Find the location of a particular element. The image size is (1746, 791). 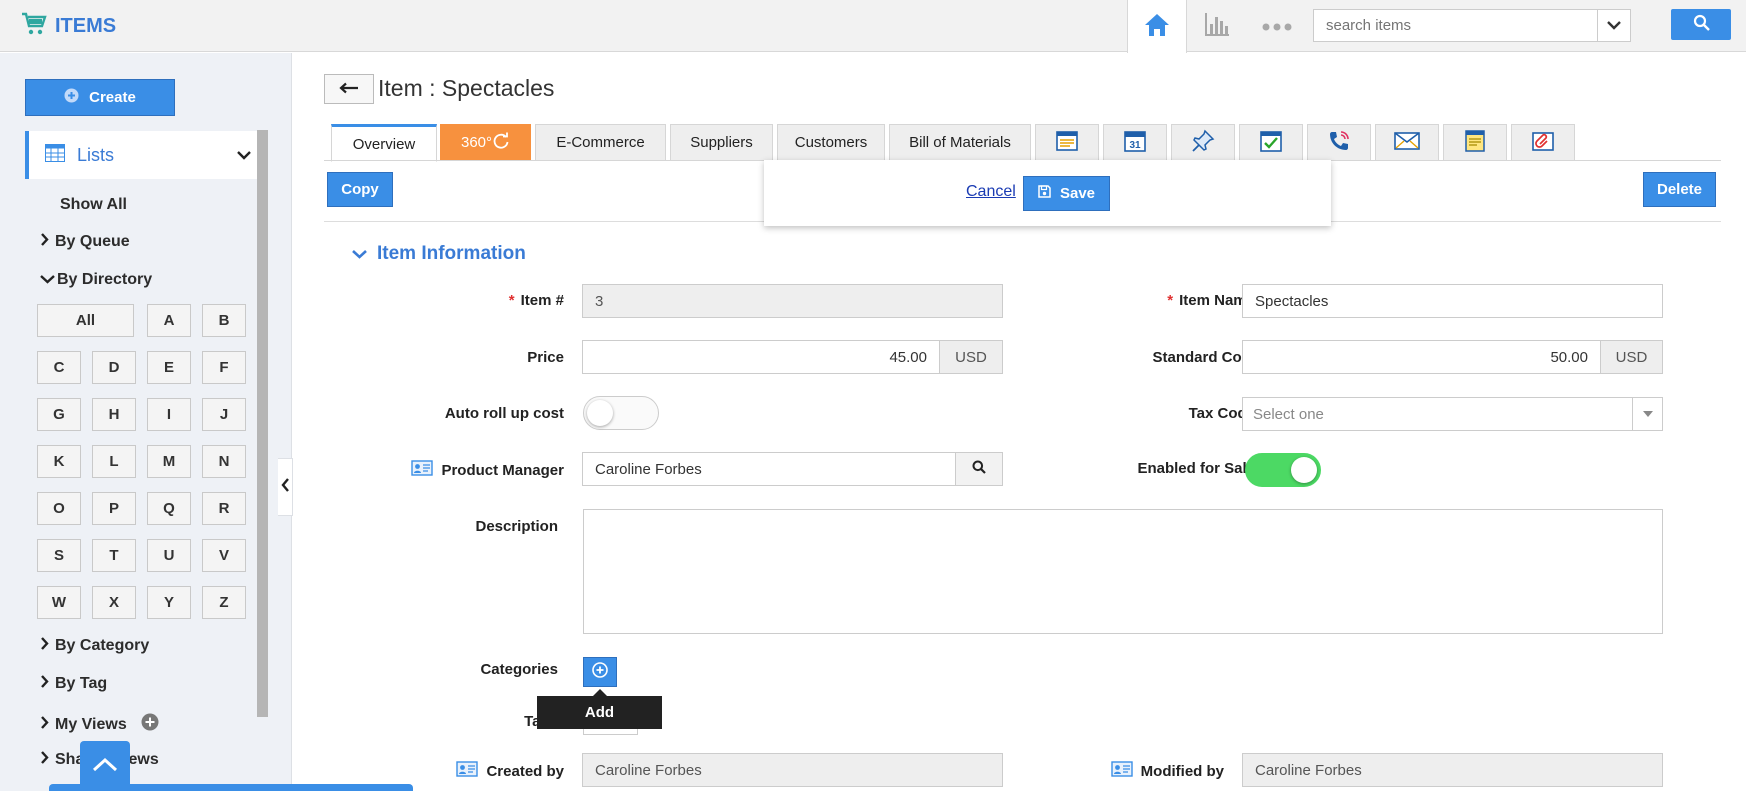

created-by-field: Caroline Forbes is located at coordinates (792, 770).